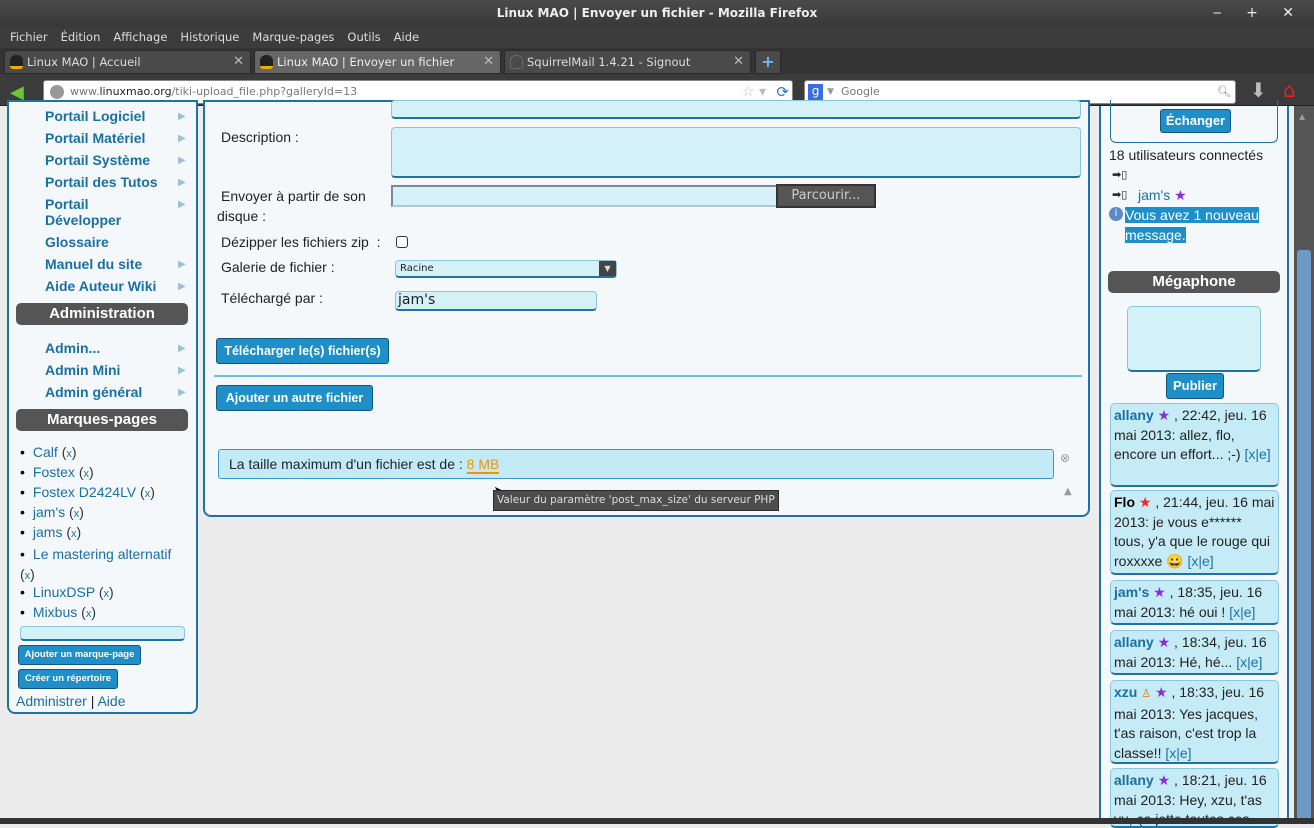 The image size is (1314, 828). I want to click on gallery-select: Racine ▼, so click(506, 269).